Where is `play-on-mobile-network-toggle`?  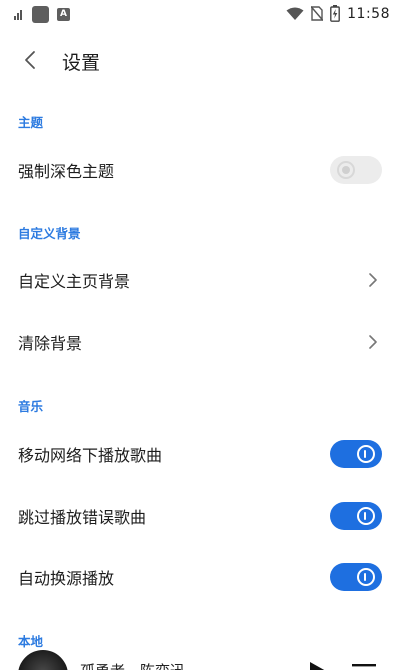 play-on-mobile-network-toggle is located at coordinates (356, 454).